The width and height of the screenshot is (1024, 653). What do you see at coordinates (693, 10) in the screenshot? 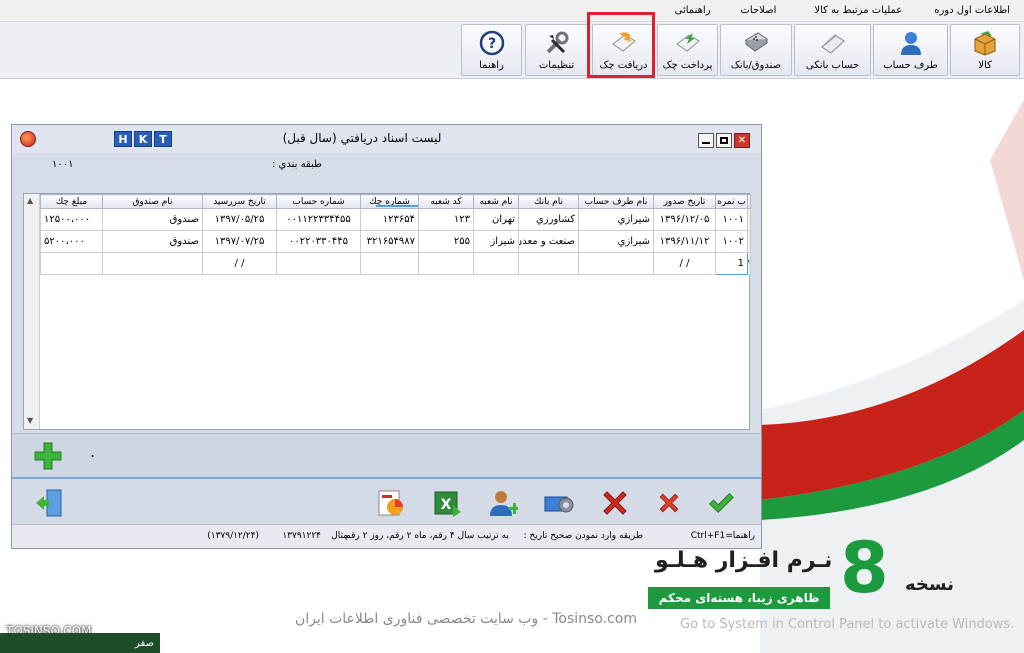
I see `menu-item-help: راهنمائی` at bounding box center [693, 10].